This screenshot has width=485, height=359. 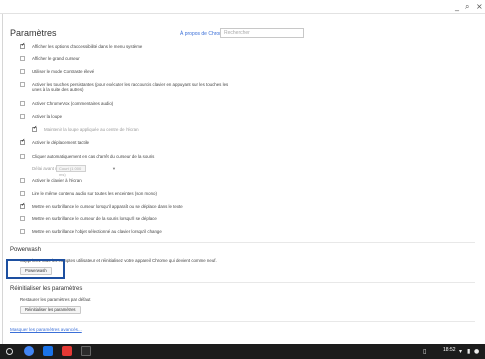 What do you see at coordinates (469, 351) in the screenshot?
I see `battery-icon: ▮` at bounding box center [469, 351].